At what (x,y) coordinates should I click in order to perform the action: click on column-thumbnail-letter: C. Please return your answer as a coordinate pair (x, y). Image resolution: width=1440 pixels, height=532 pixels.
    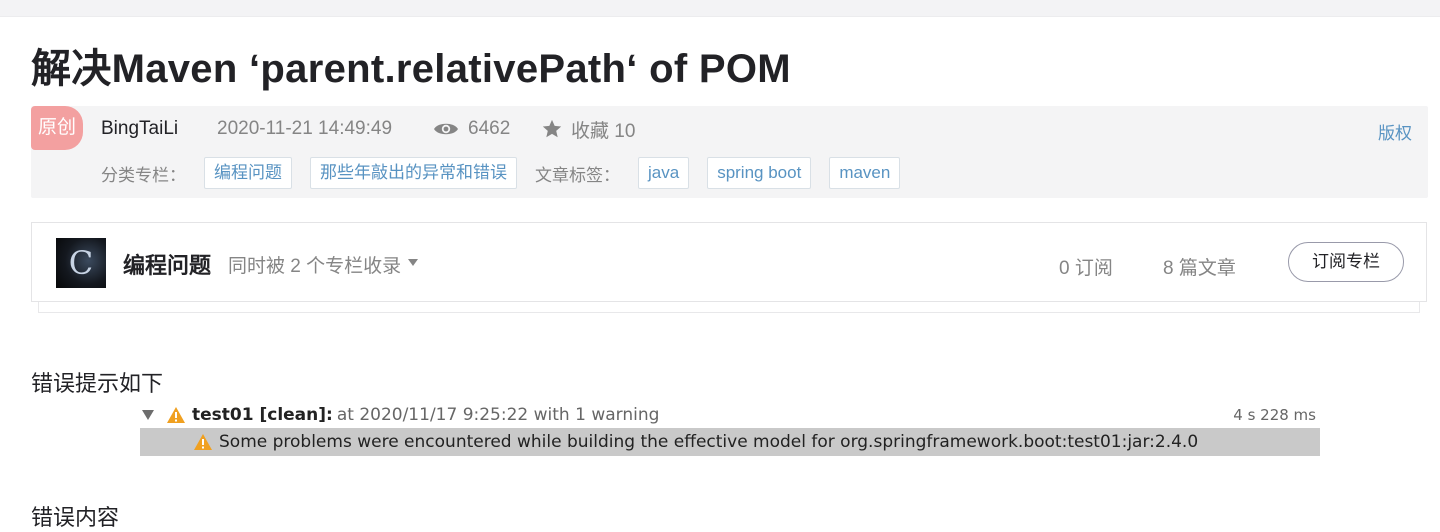
    Looking at the image, I should click on (81, 263).